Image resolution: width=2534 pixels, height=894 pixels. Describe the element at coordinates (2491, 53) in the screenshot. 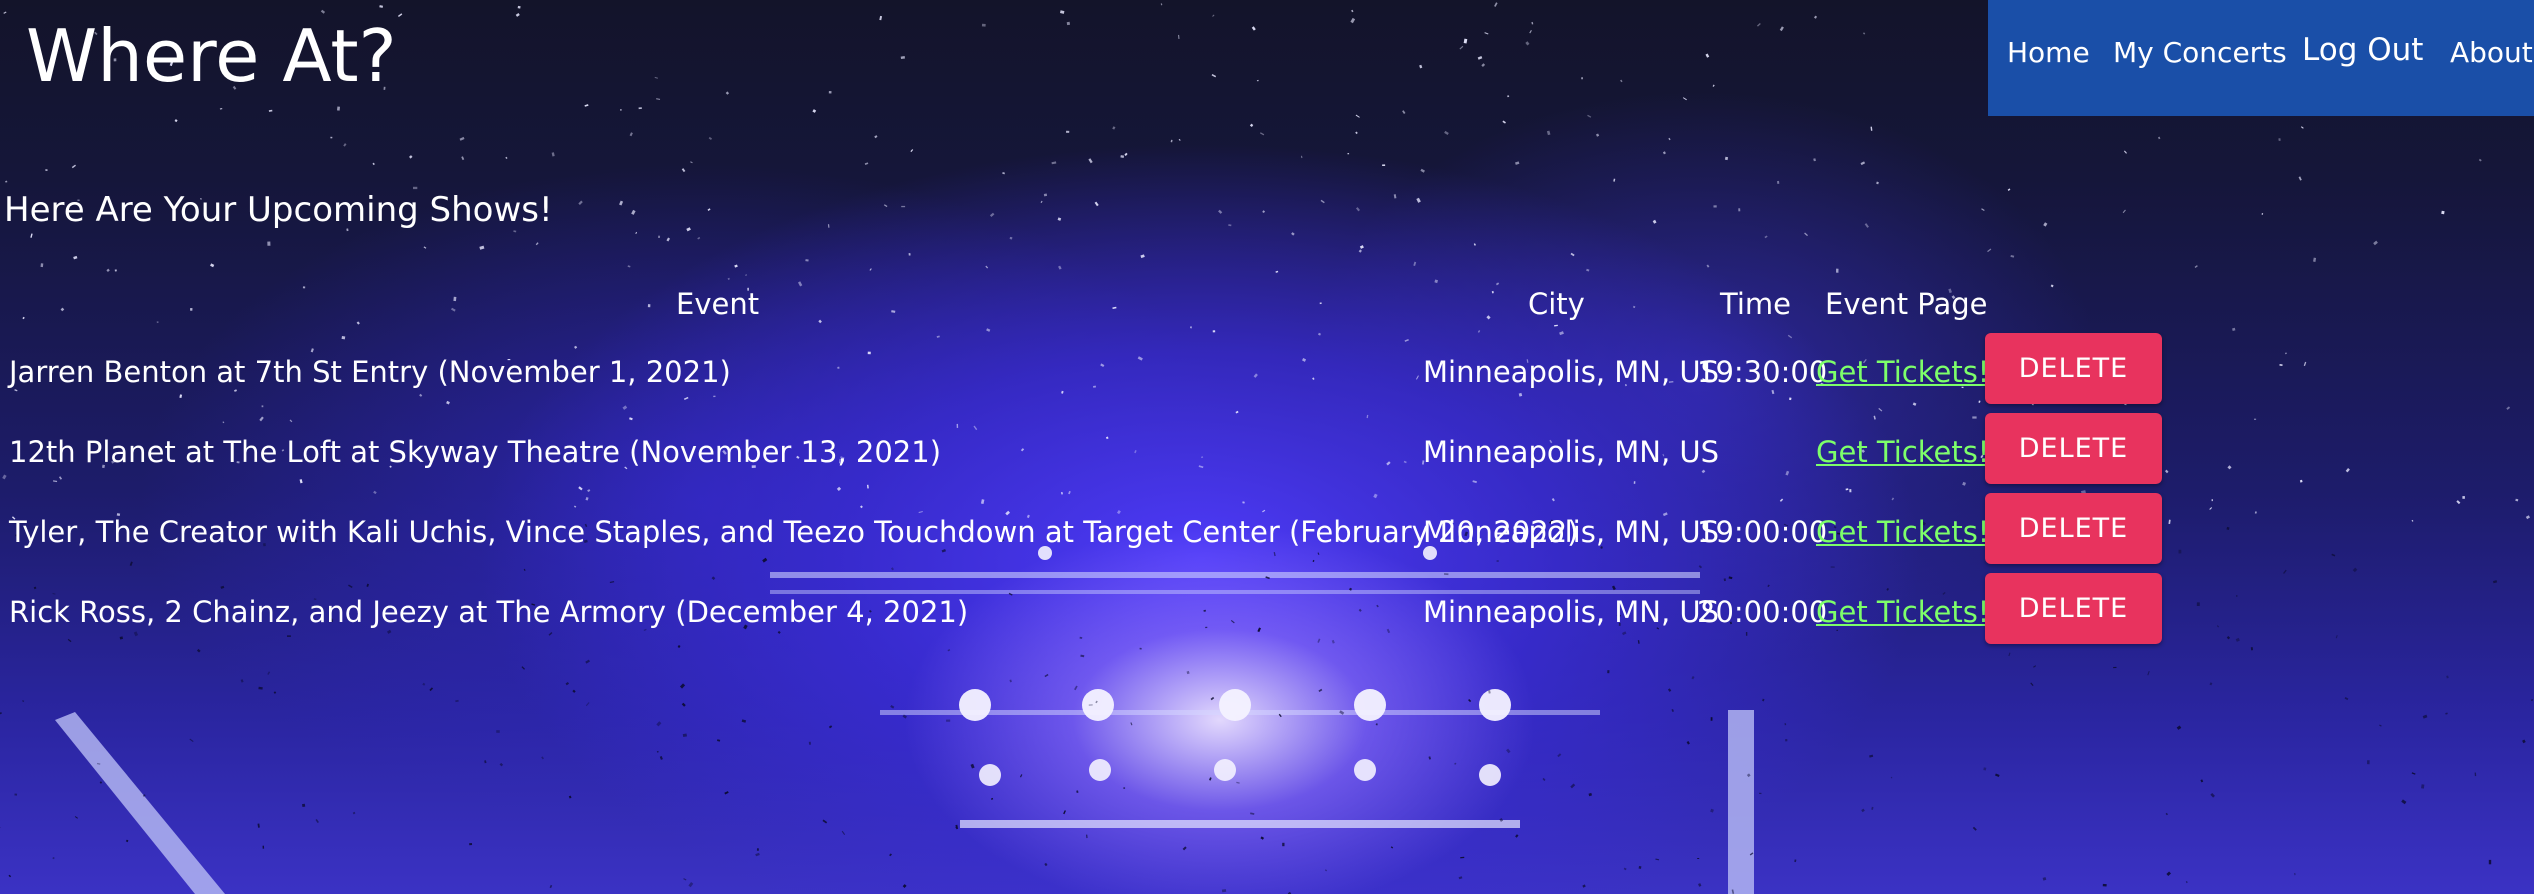

I see `nav-about-link: About` at that location.